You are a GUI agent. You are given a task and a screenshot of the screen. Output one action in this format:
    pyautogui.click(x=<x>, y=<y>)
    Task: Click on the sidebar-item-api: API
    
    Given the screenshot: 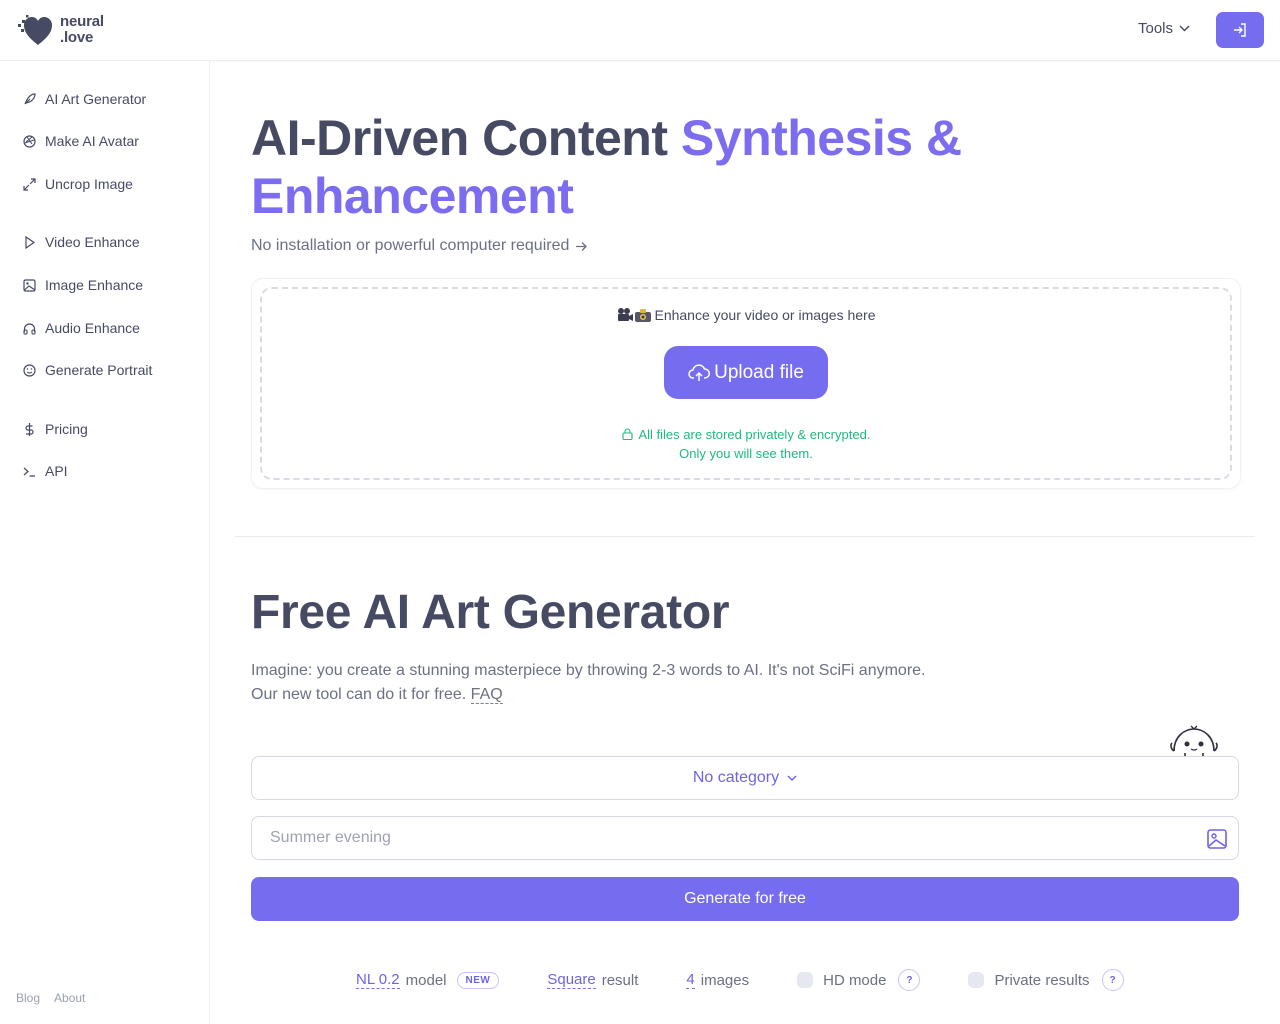 What is the action you would take?
    pyautogui.click(x=45, y=471)
    